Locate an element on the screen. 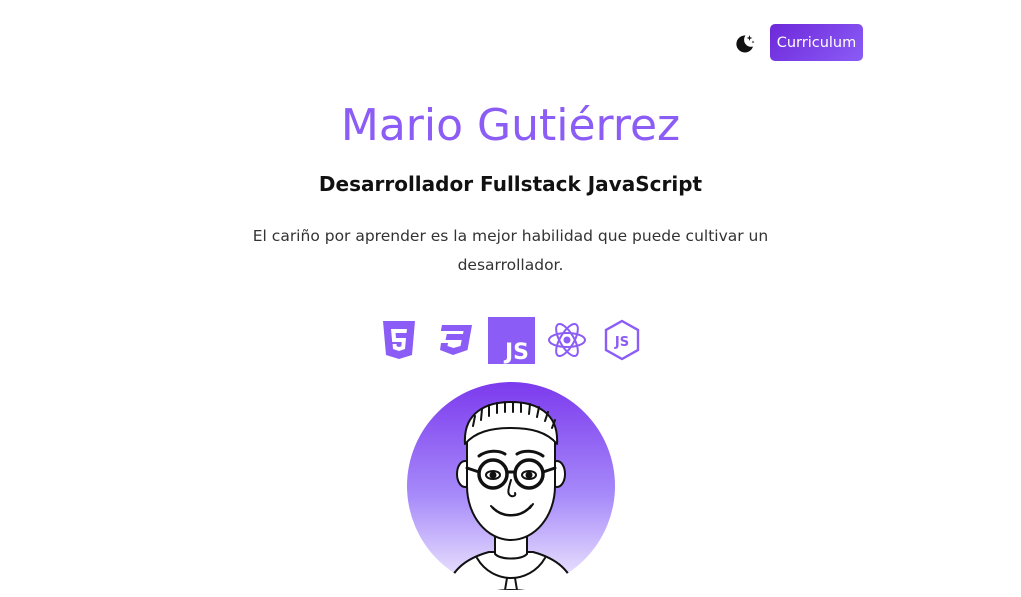  css3-icon is located at coordinates (455, 340).